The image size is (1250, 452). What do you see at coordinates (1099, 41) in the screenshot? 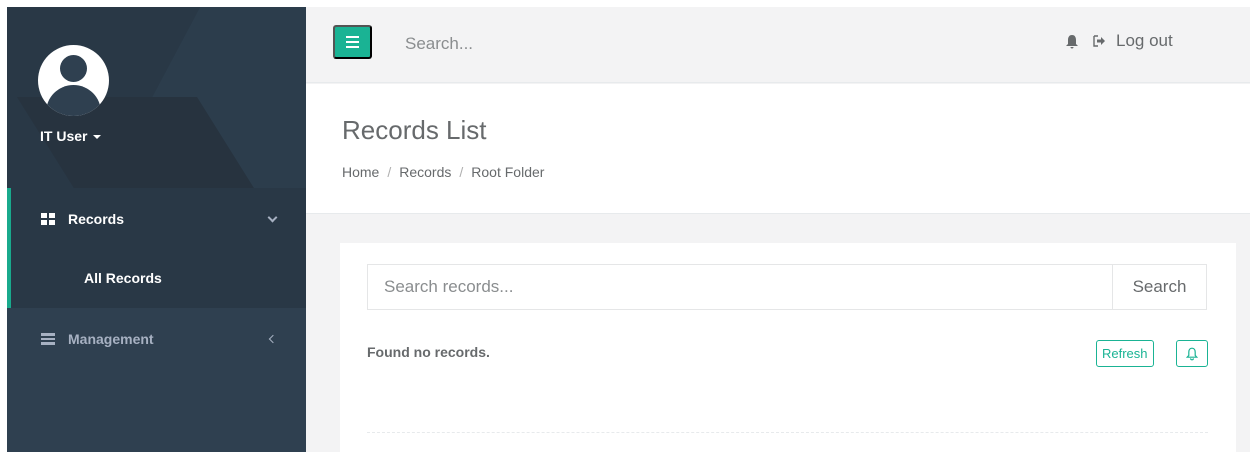
I see `sign-out-icon` at bounding box center [1099, 41].